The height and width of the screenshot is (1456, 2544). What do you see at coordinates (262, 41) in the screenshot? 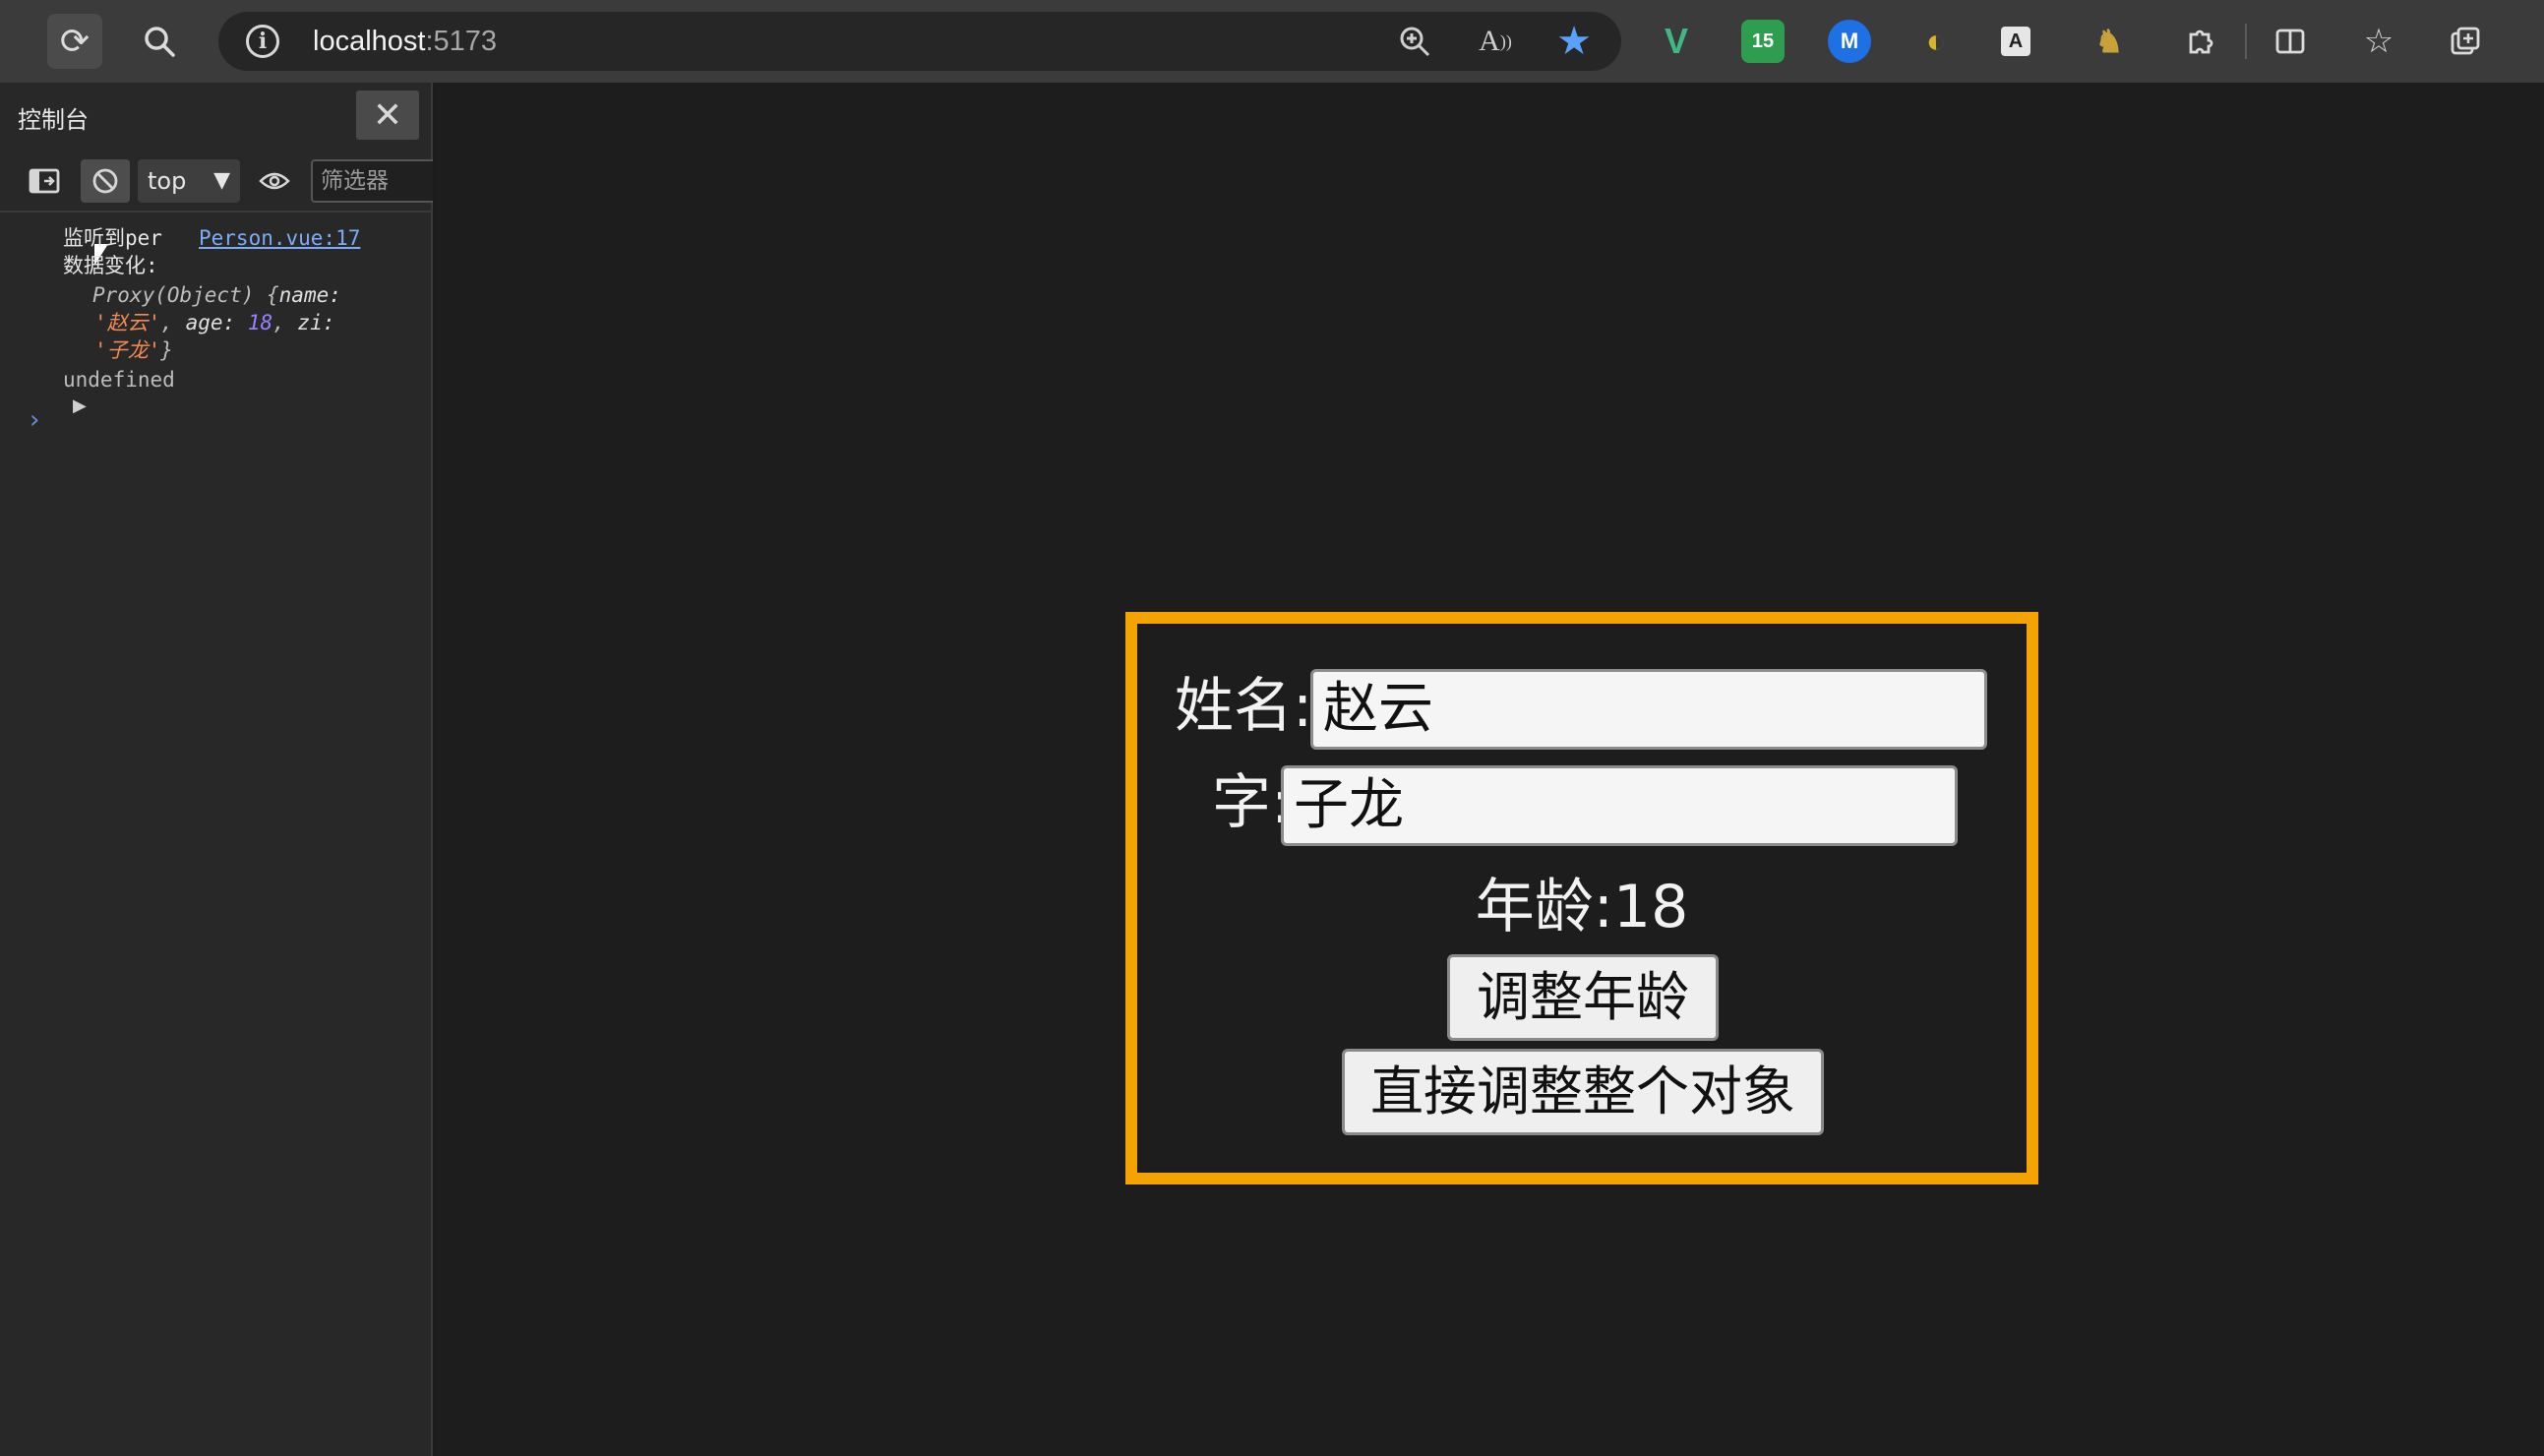
I see `info-icon: i` at bounding box center [262, 41].